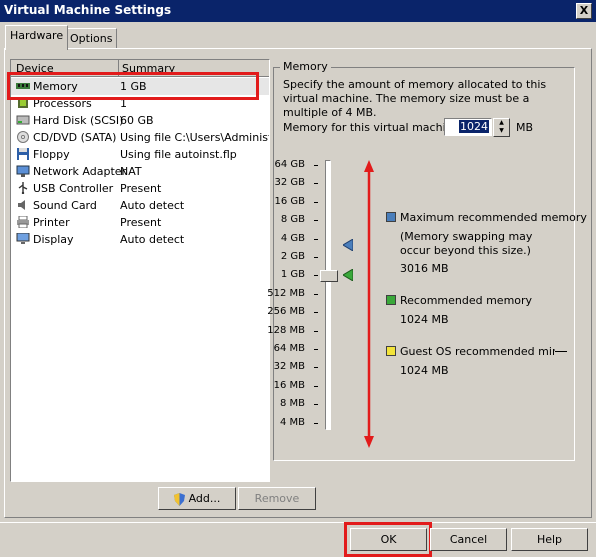 The image size is (596, 557). I want to click on memory-unit: MB, so click(525, 127).